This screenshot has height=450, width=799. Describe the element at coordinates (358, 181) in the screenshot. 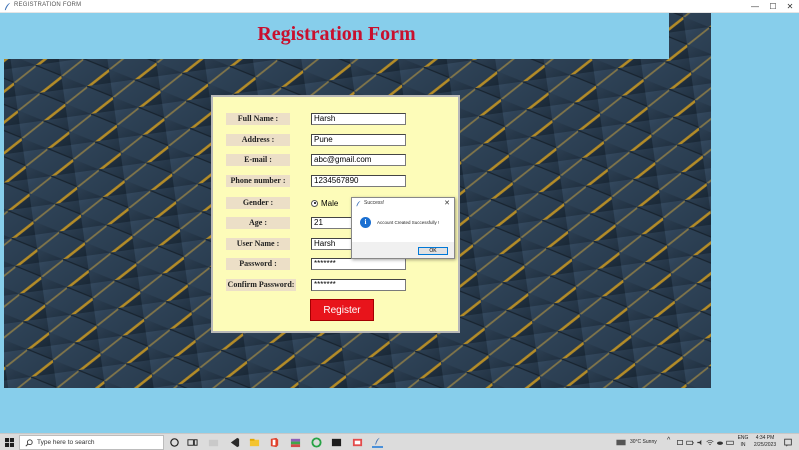

I see `phone-input: 1234567890` at that location.